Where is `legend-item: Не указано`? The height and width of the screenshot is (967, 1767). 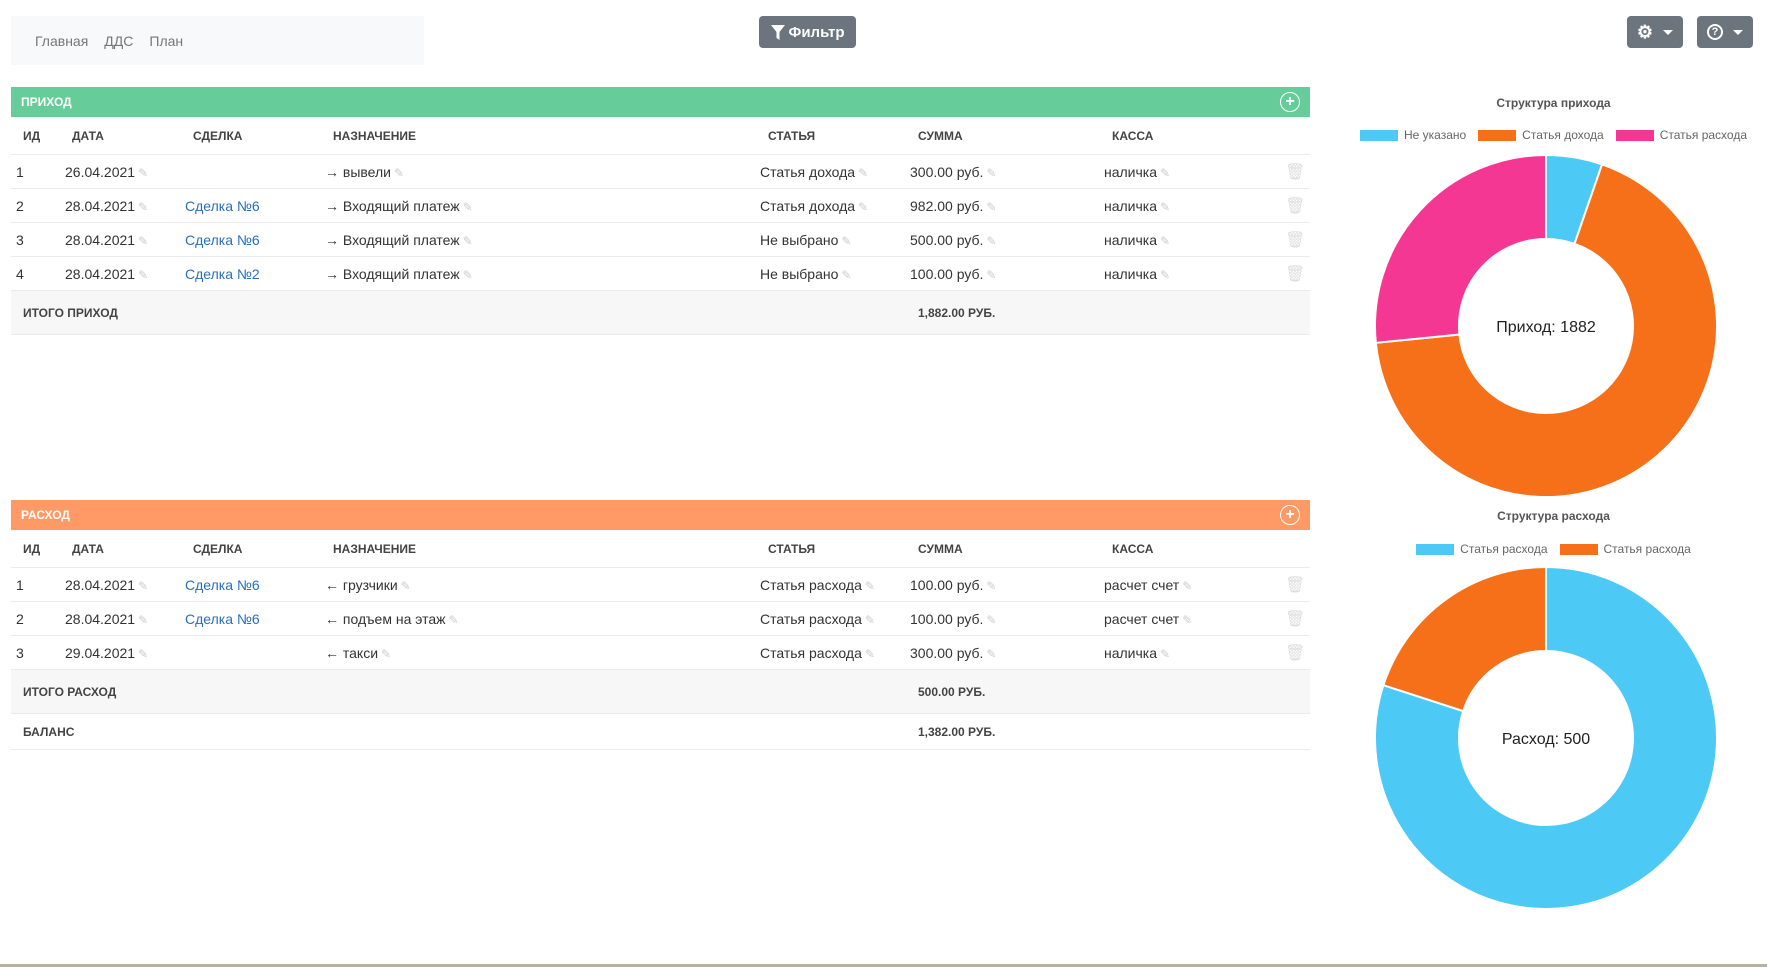 legend-item: Не указано is located at coordinates (1412, 135).